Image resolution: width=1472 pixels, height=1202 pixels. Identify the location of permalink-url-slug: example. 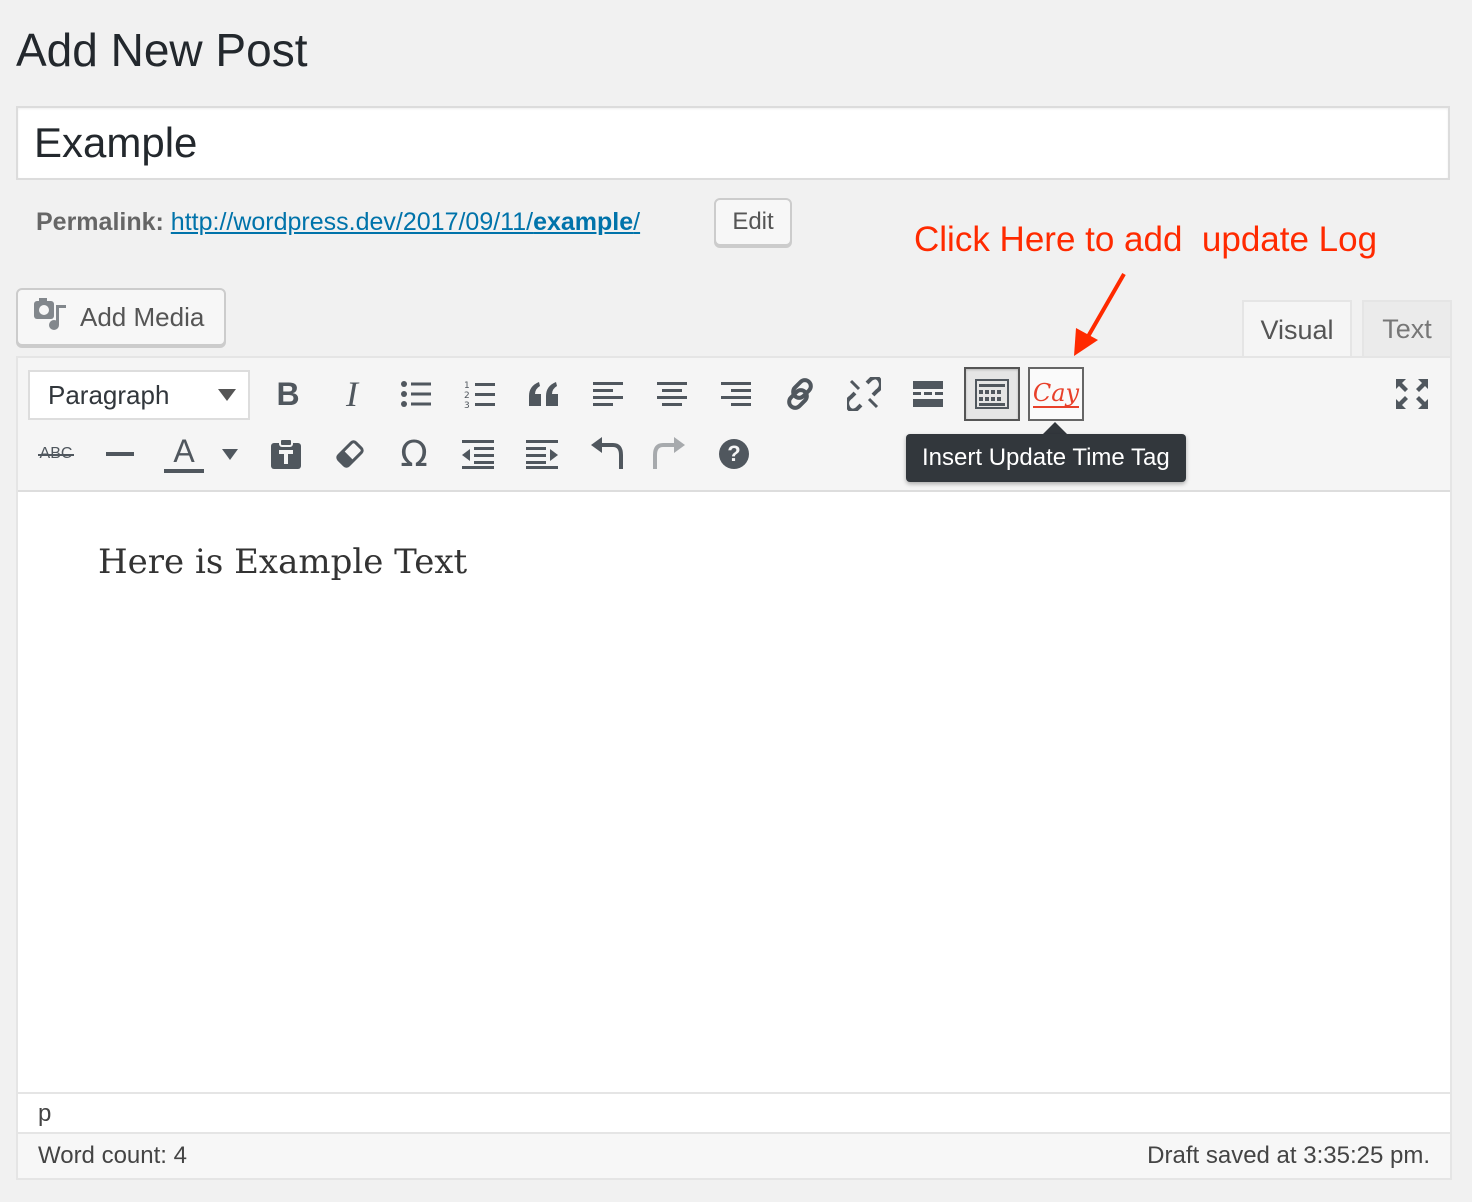
(583, 222).